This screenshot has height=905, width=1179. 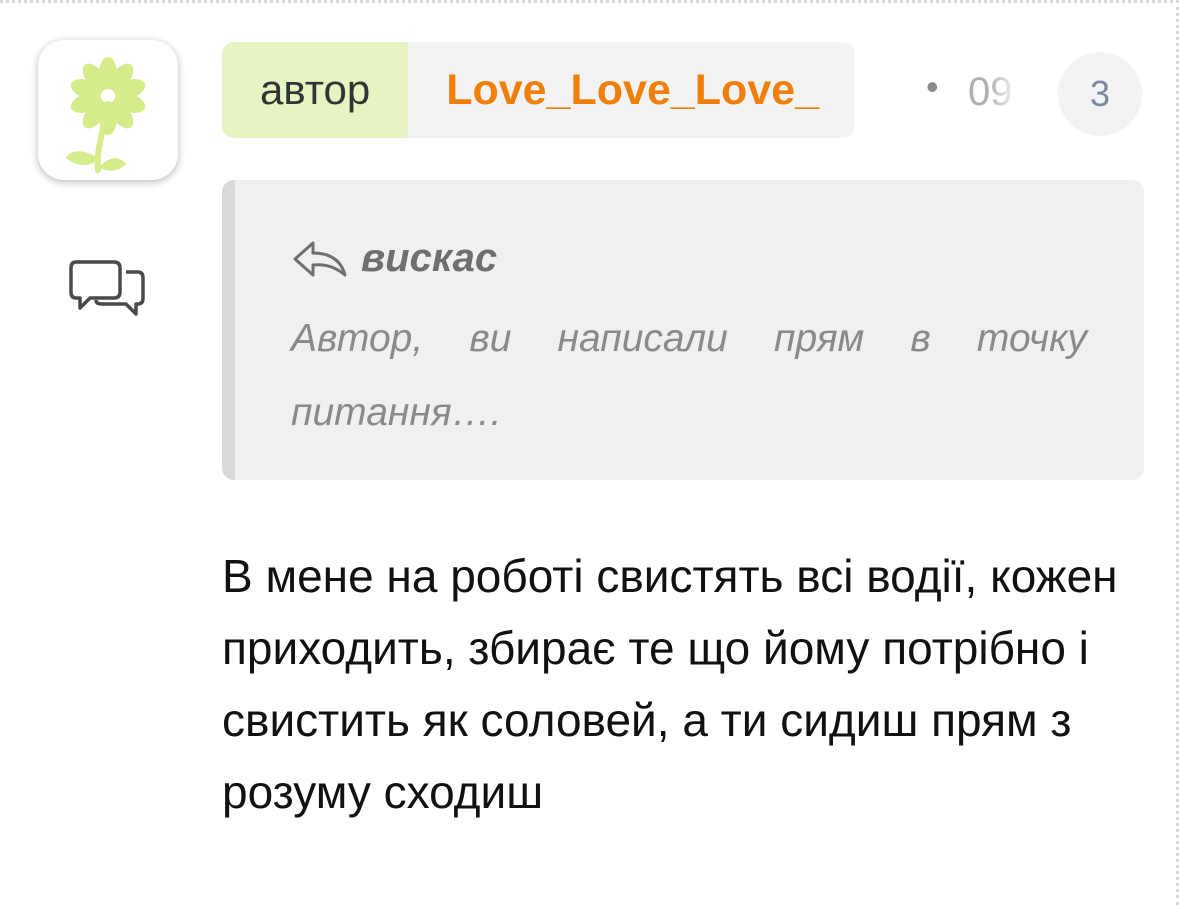 I want to click on quote-author: вискас, so click(x=429, y=258).